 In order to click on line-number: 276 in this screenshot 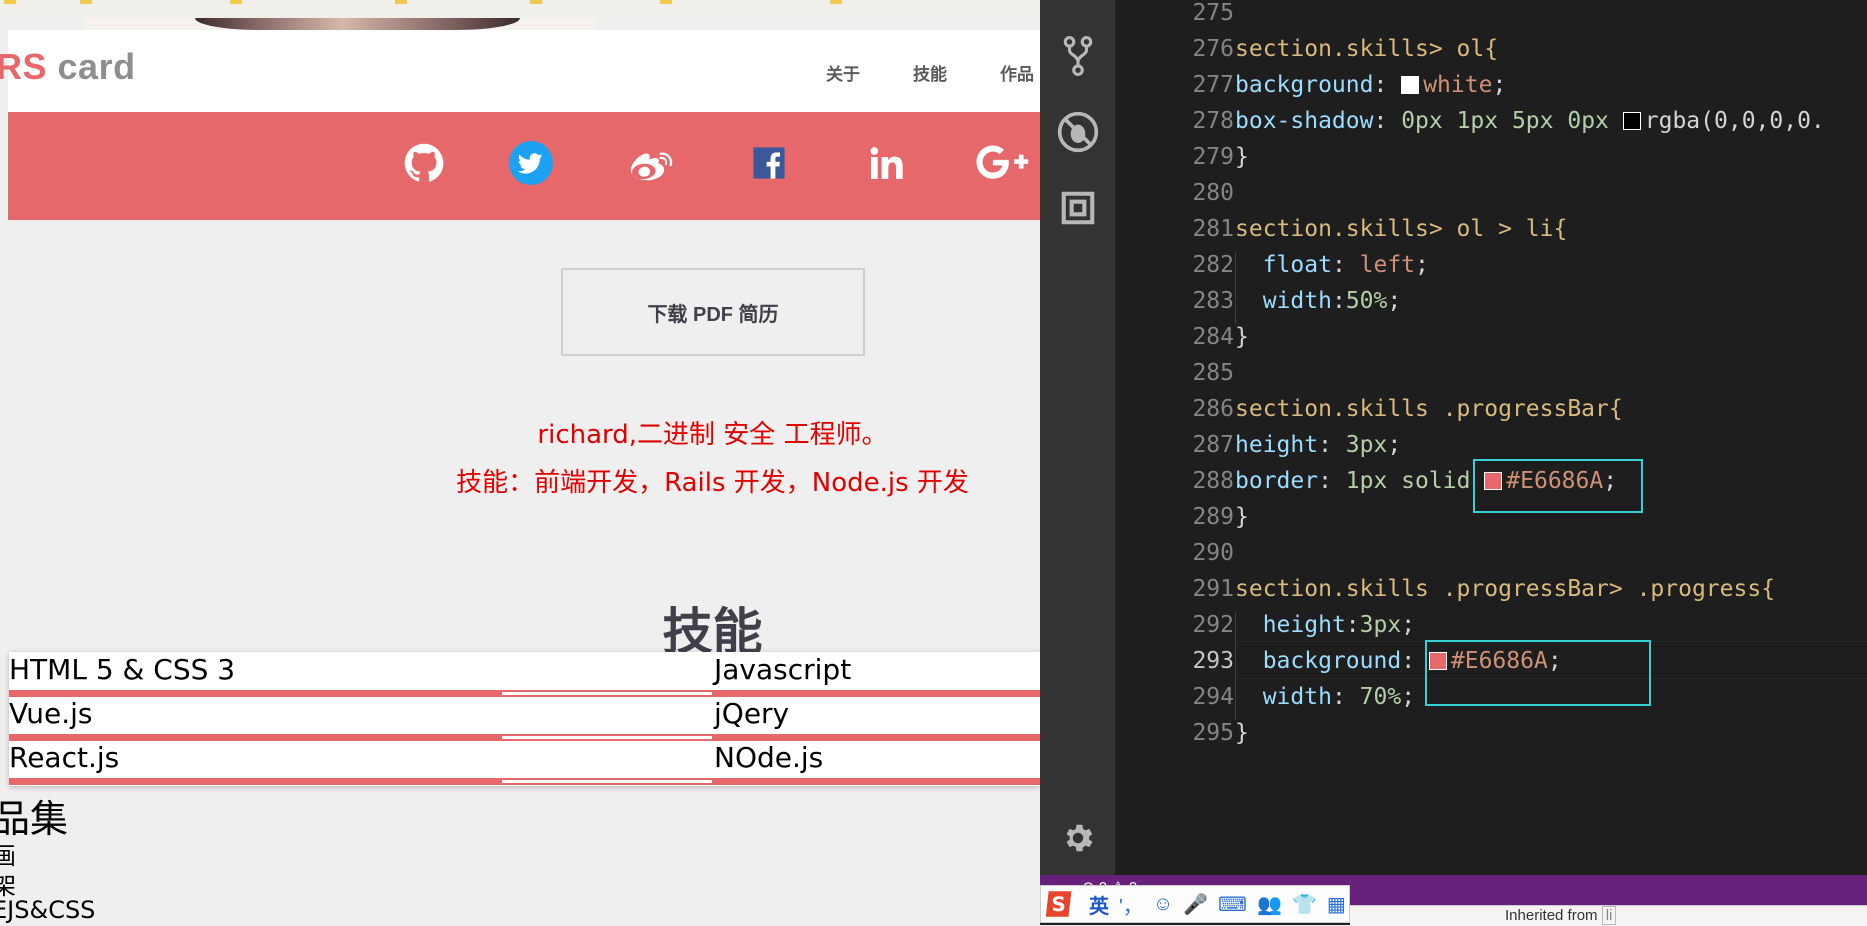, I will do `click(1213, 49)`.